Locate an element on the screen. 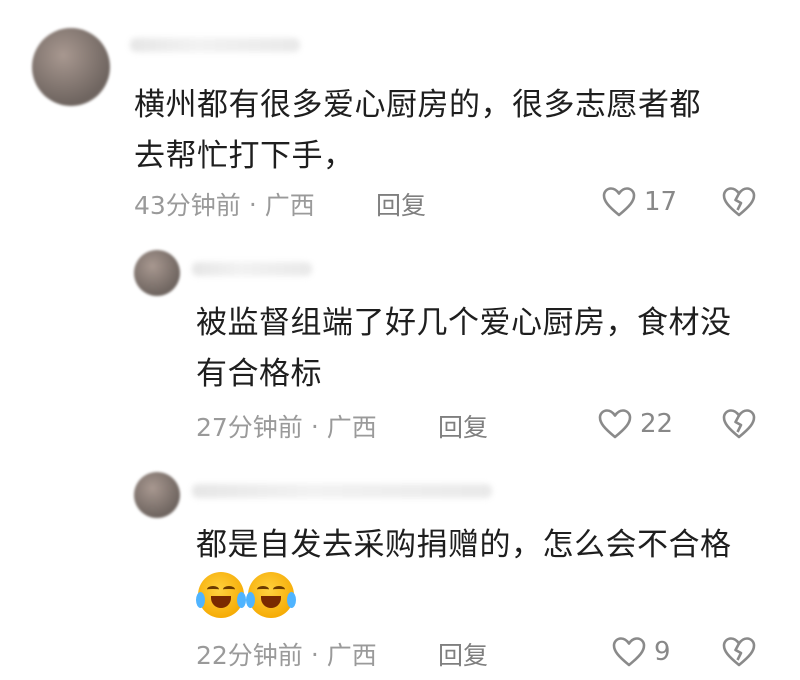  comment-meta: 27分钟前 · 广西 is located at coordinates (286, 426).